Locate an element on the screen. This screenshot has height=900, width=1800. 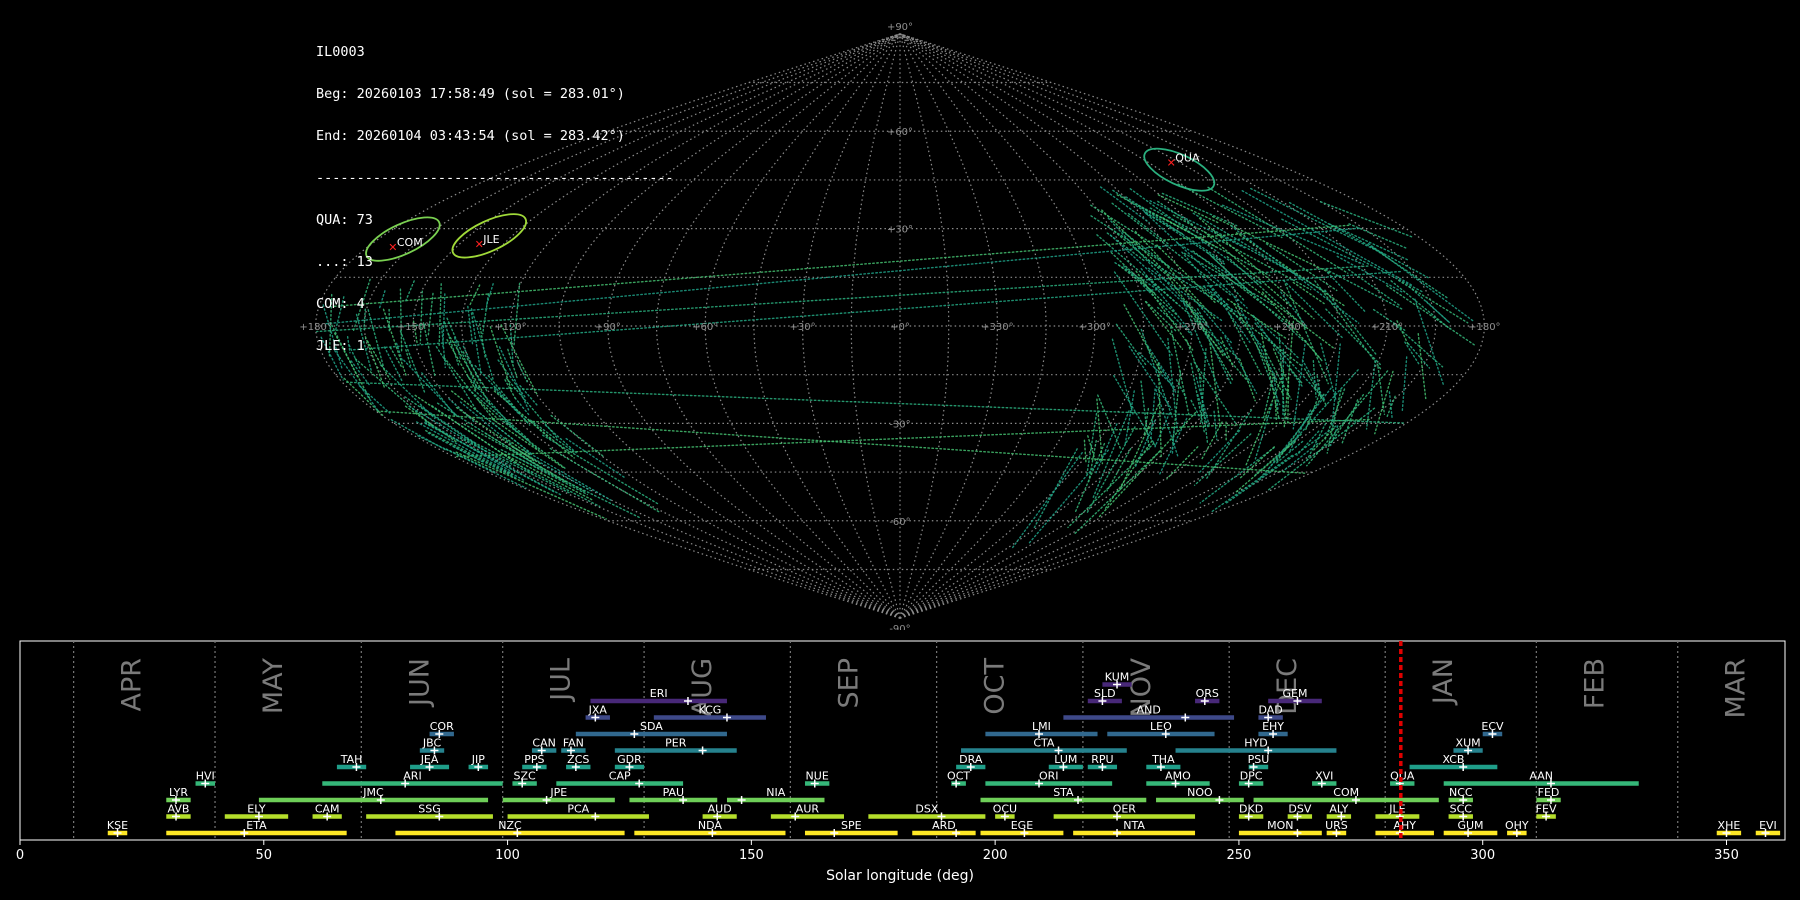
end-time: End: 20260104 03:43:54 (sol = 283.42°) is located at coordinates (470, 136).